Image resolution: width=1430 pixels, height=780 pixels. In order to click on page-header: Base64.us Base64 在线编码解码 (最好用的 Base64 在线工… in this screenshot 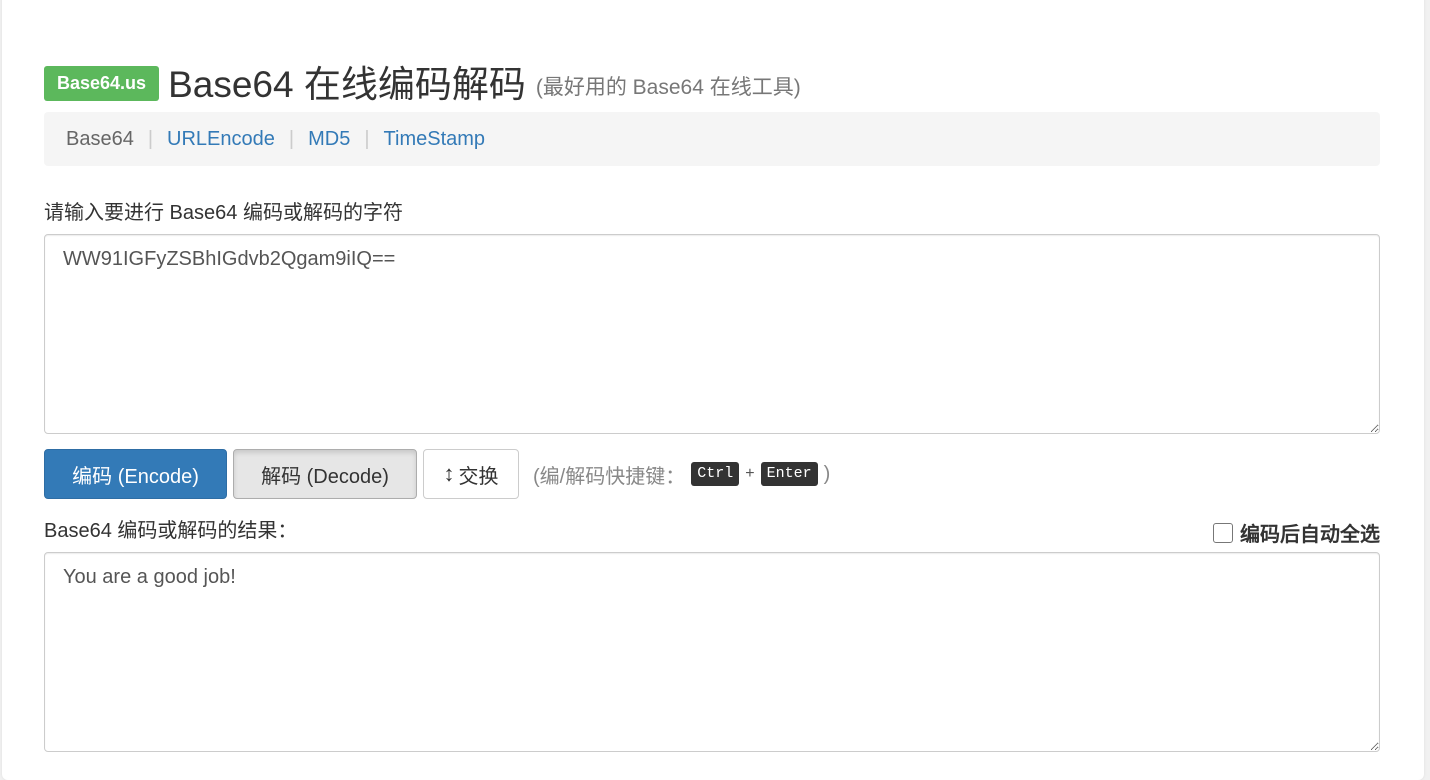, I will do `click(422, 81)`.